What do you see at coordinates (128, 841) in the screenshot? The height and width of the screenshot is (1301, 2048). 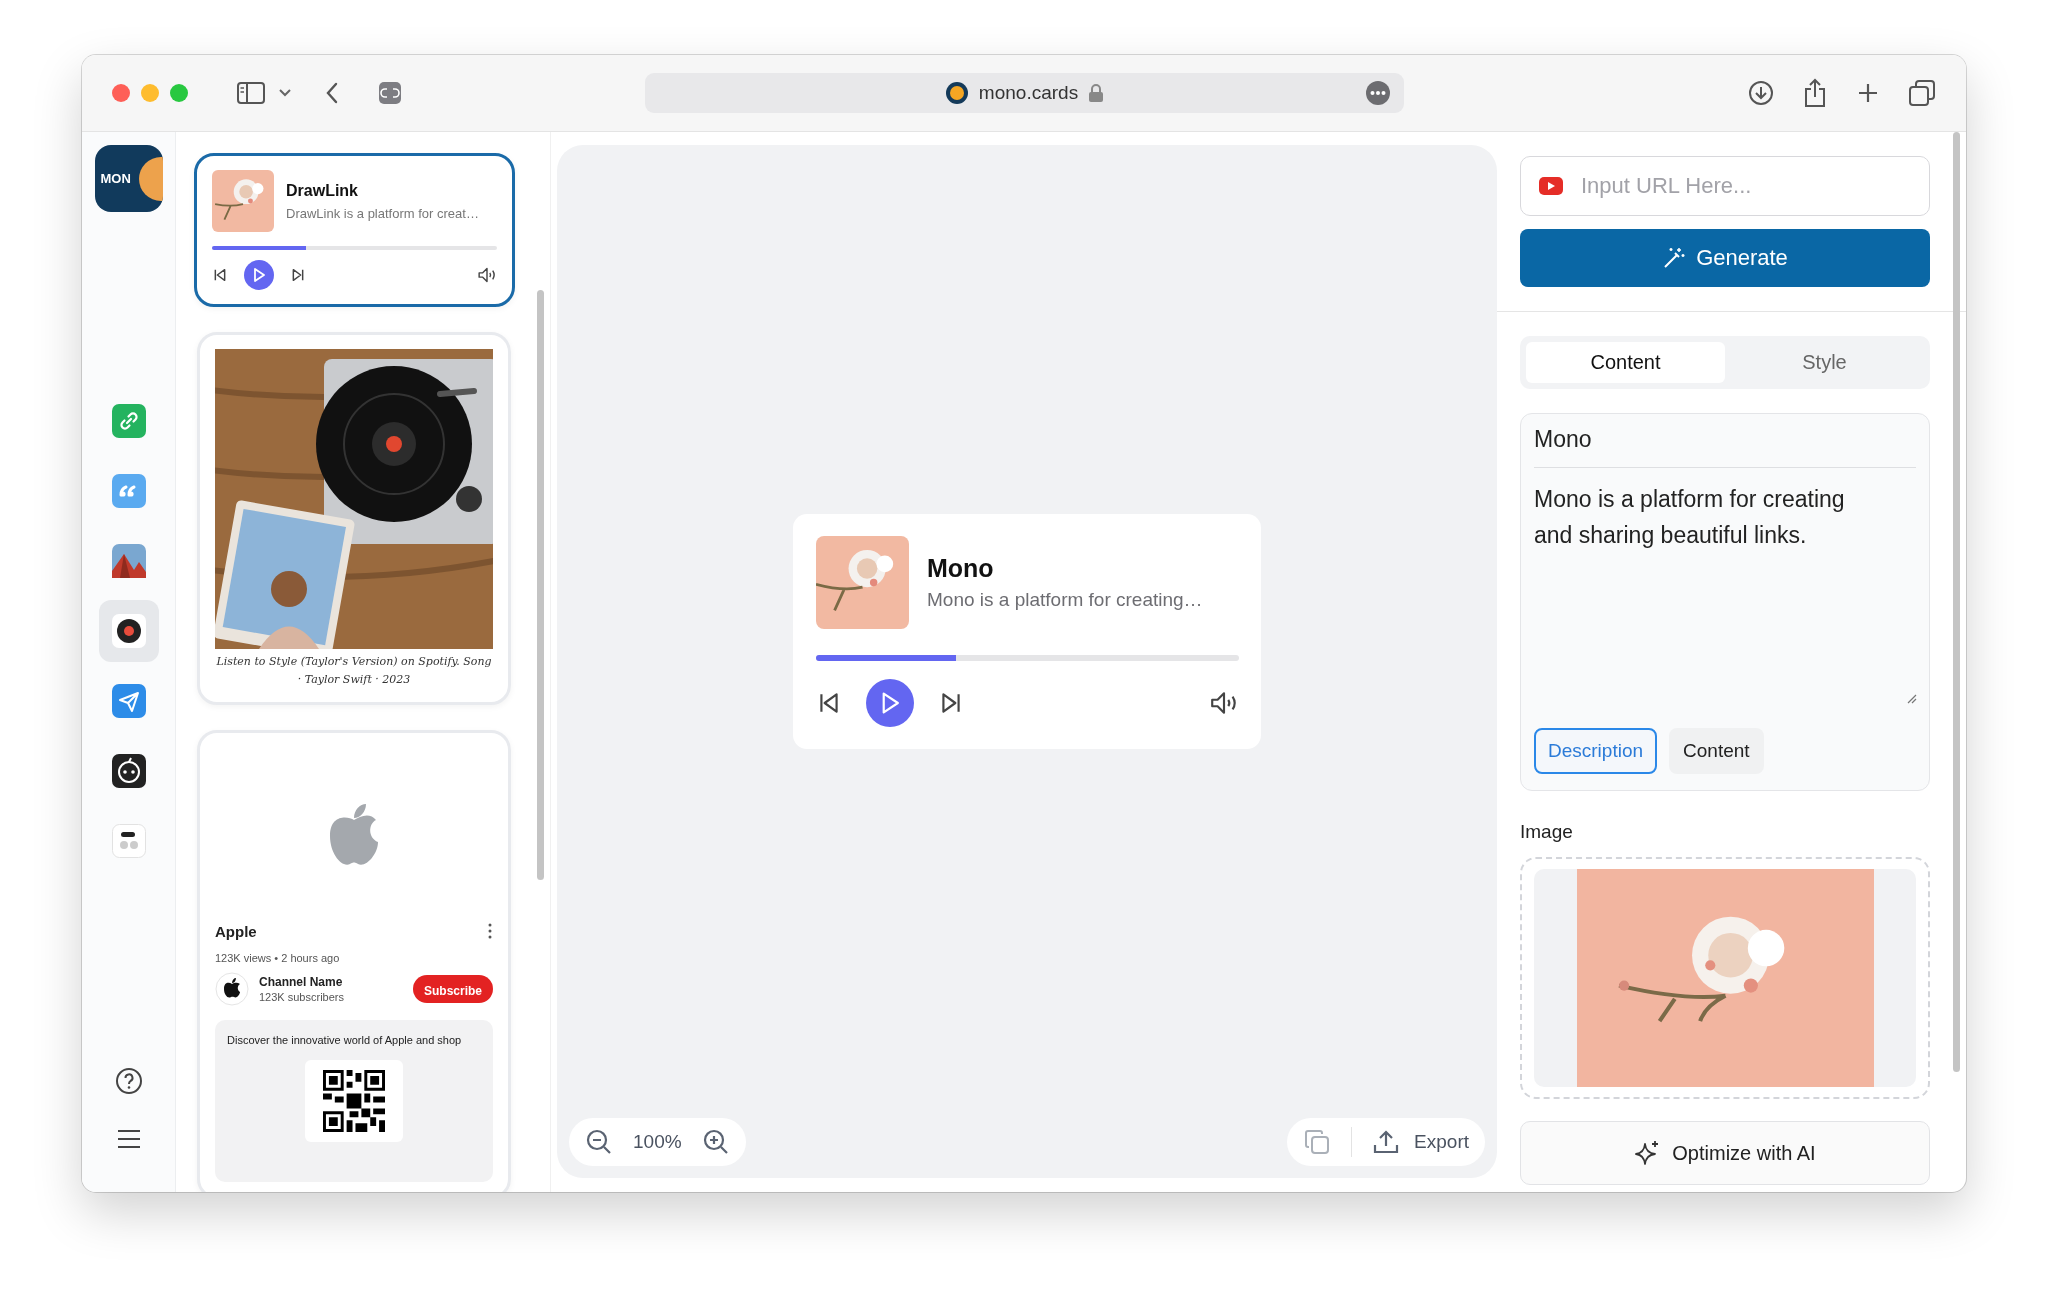 I see `toggle-icon` at bounding box center [128, 841].